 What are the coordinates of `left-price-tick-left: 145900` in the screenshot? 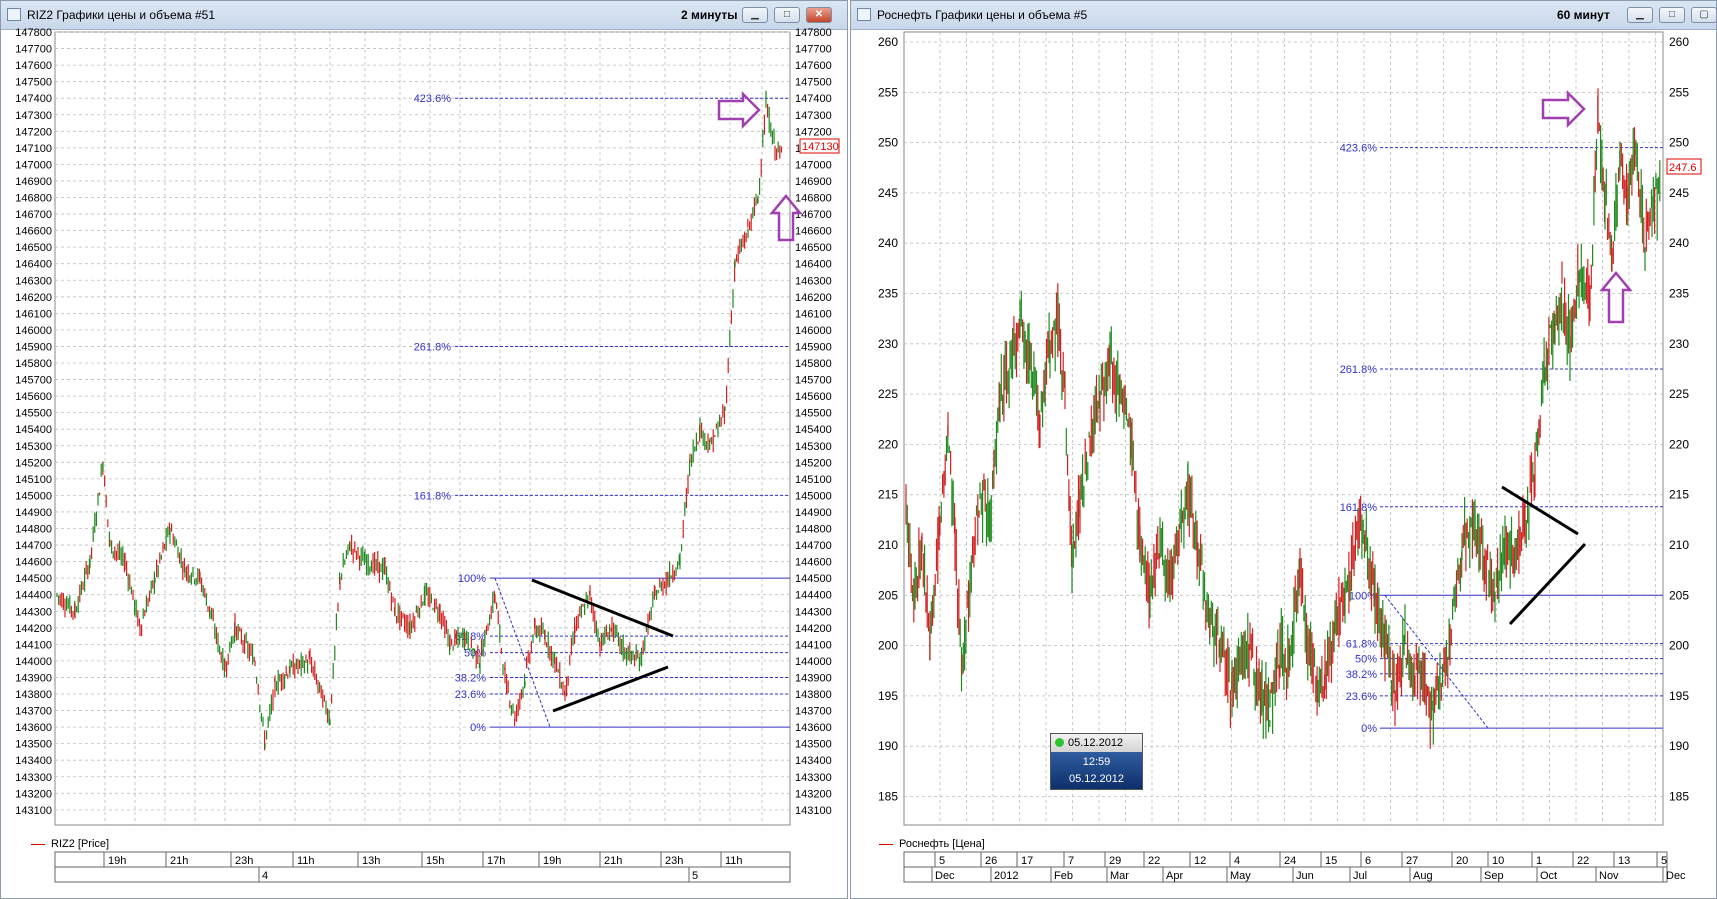 It's located at (33, 347).